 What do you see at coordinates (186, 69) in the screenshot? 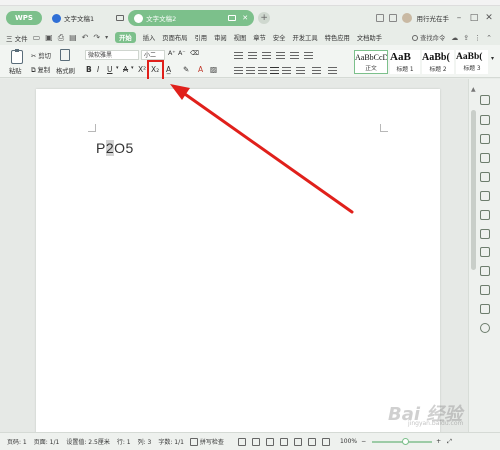
I see `highlight-icon: ✎` at bounding box center [186, 69].